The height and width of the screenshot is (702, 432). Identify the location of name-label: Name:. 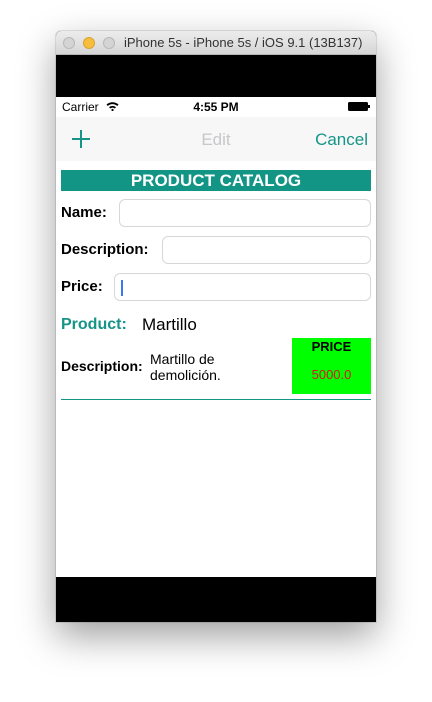
(84, 212).